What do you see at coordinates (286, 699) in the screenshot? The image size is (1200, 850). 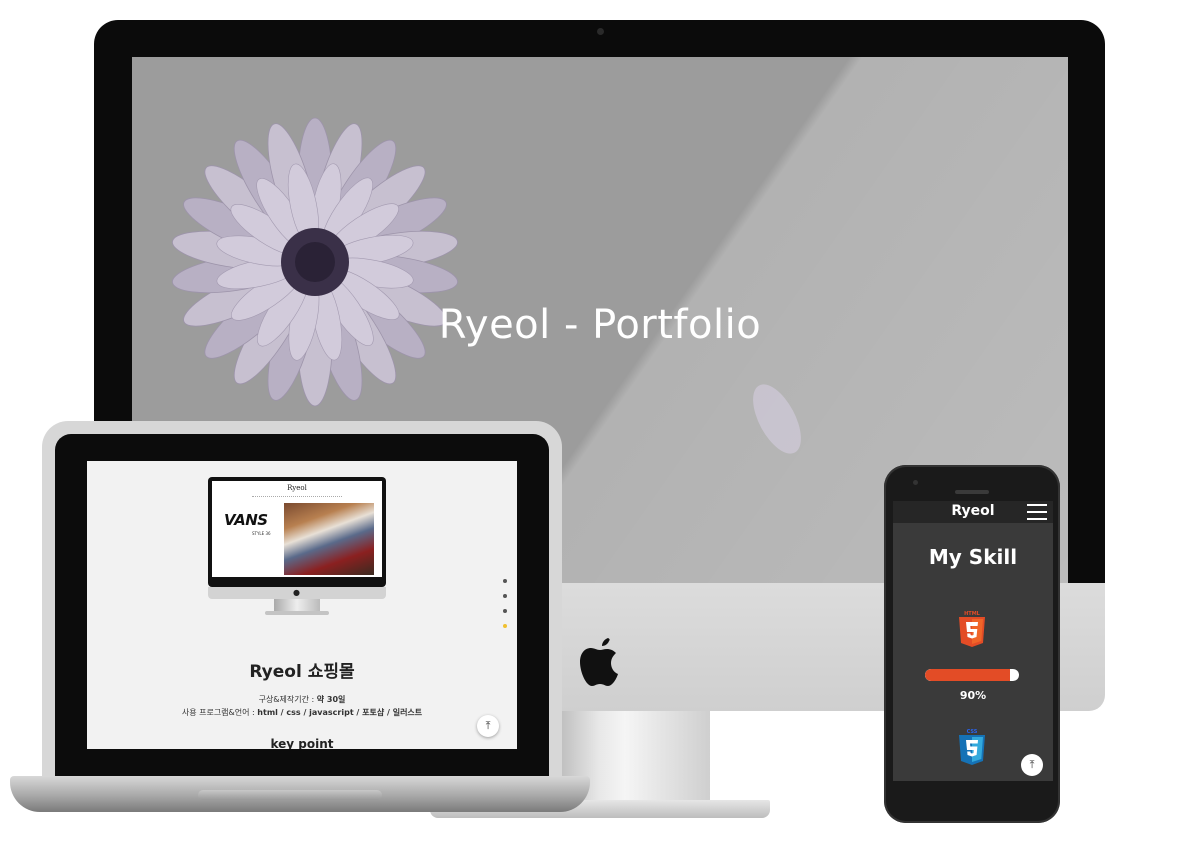 I see `period-label: 구상&제작기간 :` at bounding box center [286, 699].